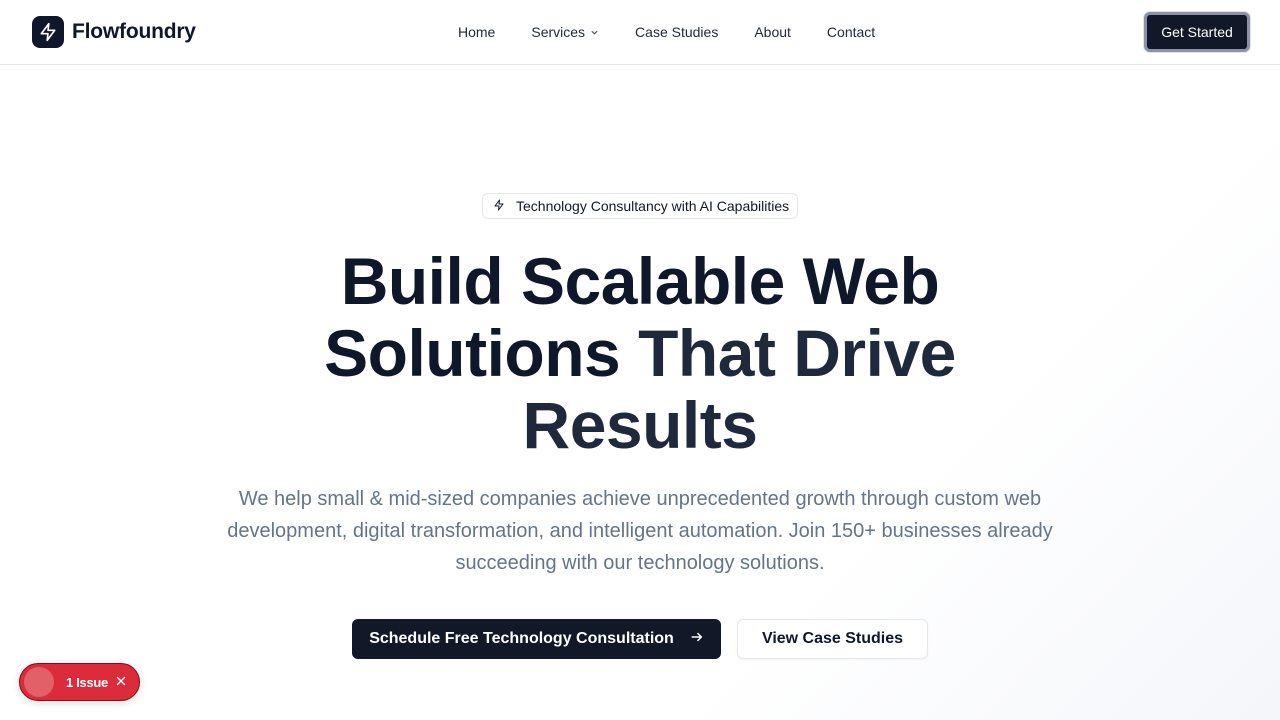 The width and height of the screenshot is (1280, 720). Describe the element at coordinates (1197, 32) in the screenshot. I see `get-started-button: Get Started` at that location.